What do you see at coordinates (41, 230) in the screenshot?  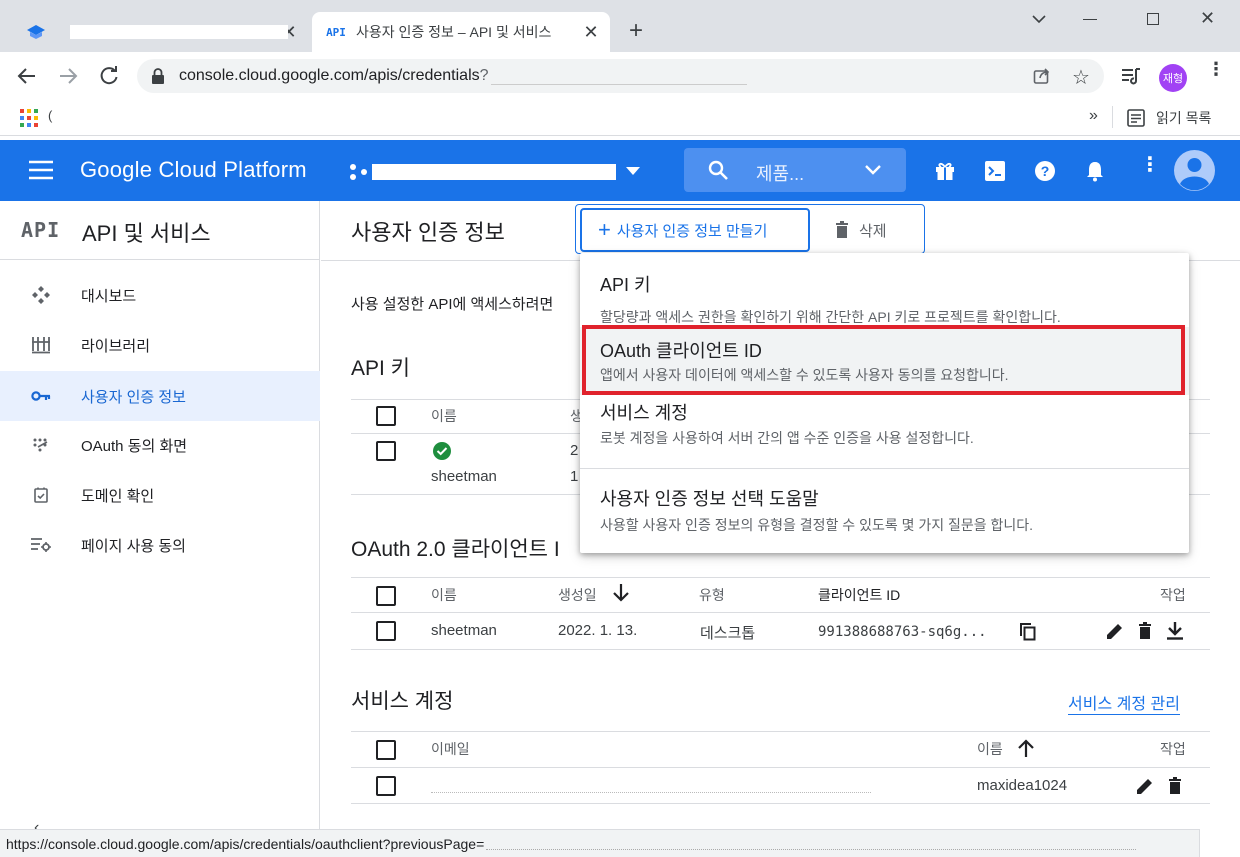 I see `api-logo-icon: API` at bounding box center [41, 230].